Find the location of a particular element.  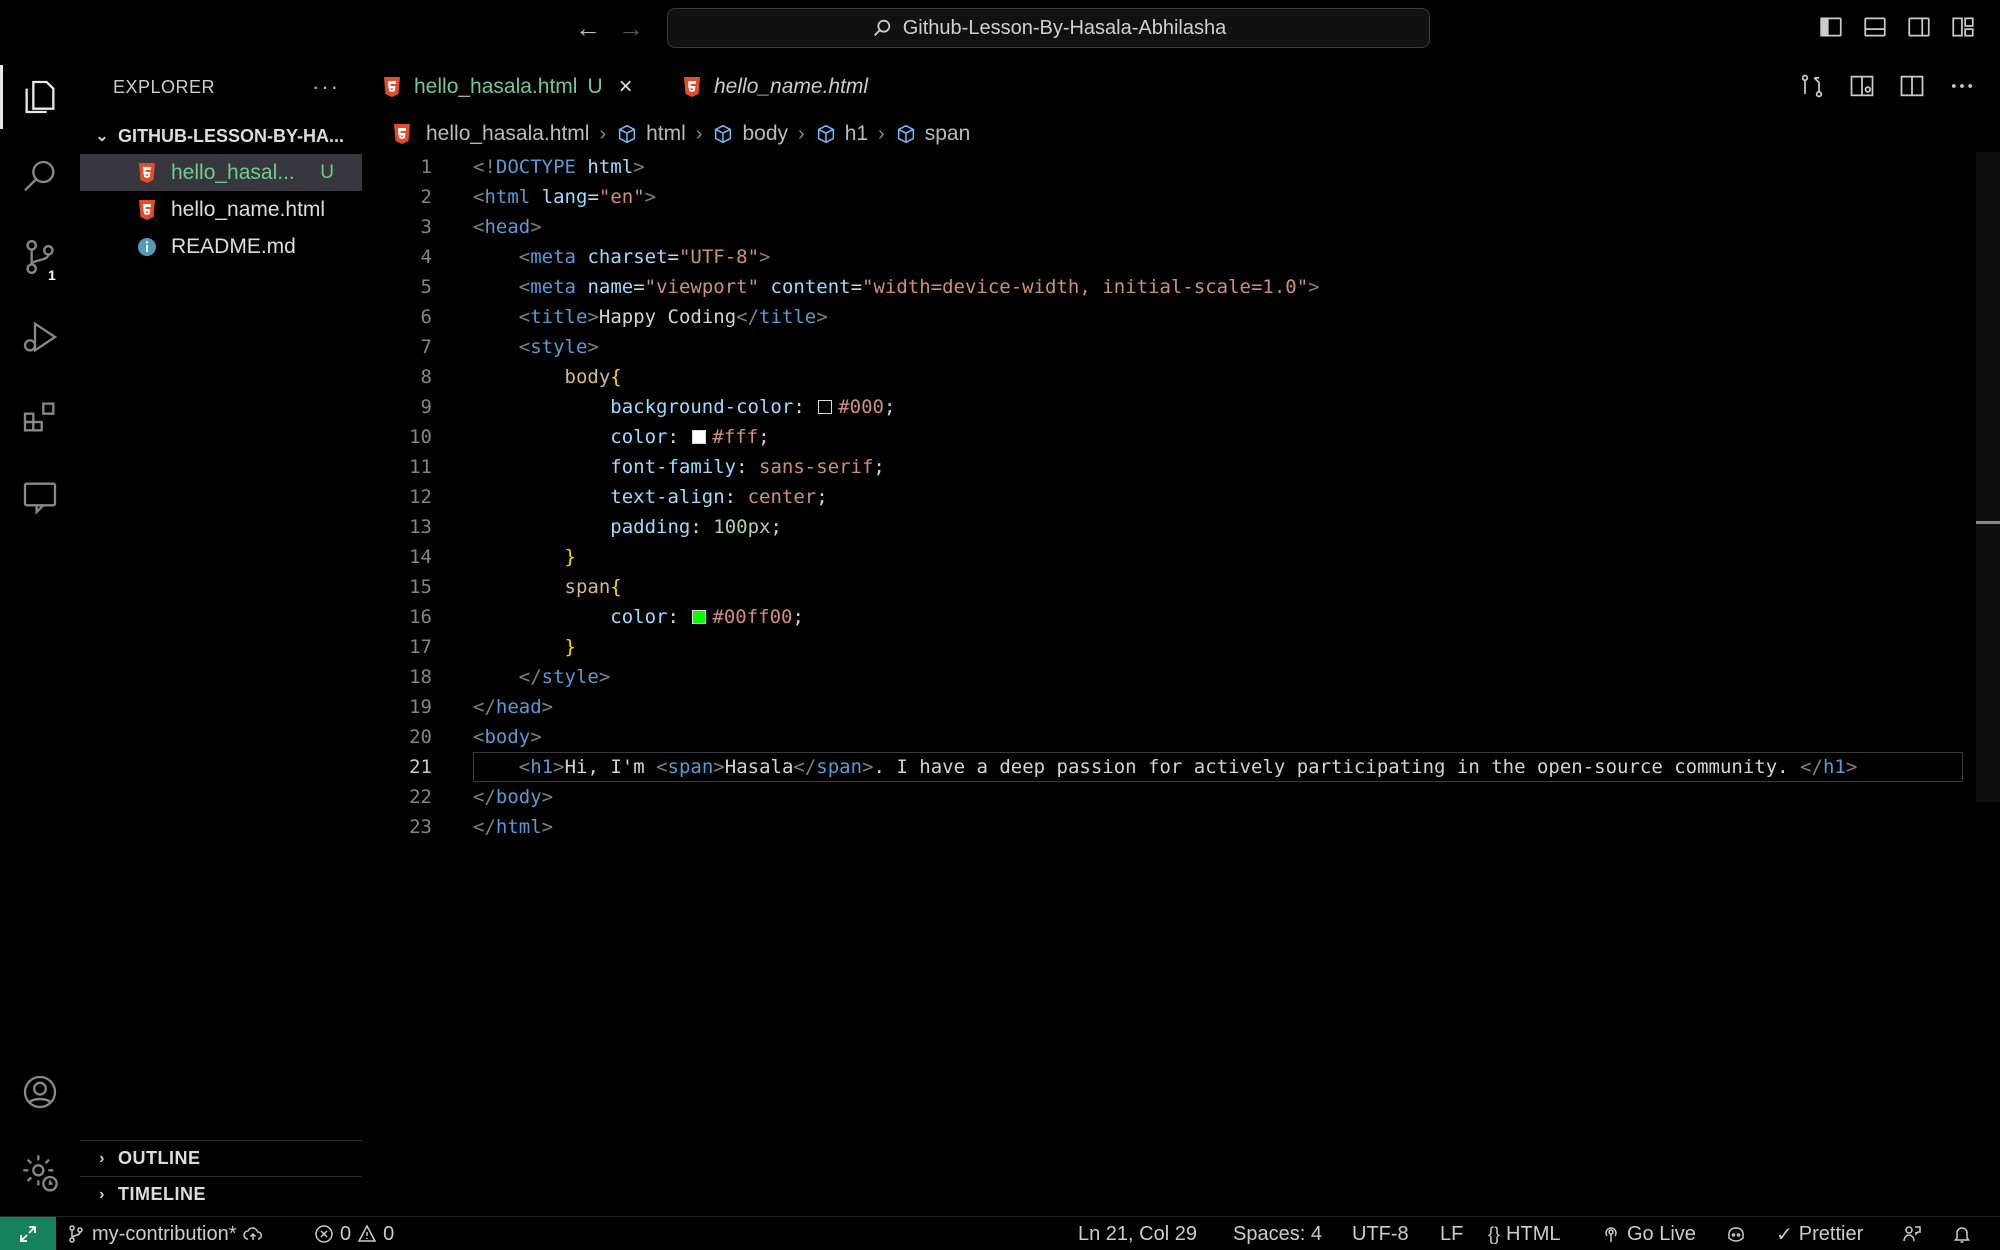

cursor-position-label: Ln 21, Col 29 is located at coordinates (1137, 1233).